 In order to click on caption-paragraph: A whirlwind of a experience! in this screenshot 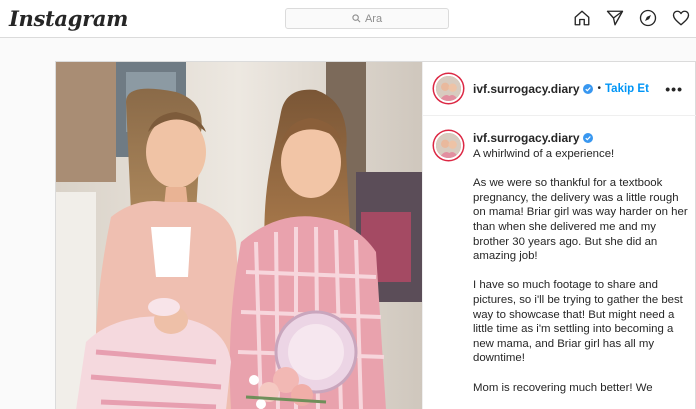, I will do `click(544, 154)`.